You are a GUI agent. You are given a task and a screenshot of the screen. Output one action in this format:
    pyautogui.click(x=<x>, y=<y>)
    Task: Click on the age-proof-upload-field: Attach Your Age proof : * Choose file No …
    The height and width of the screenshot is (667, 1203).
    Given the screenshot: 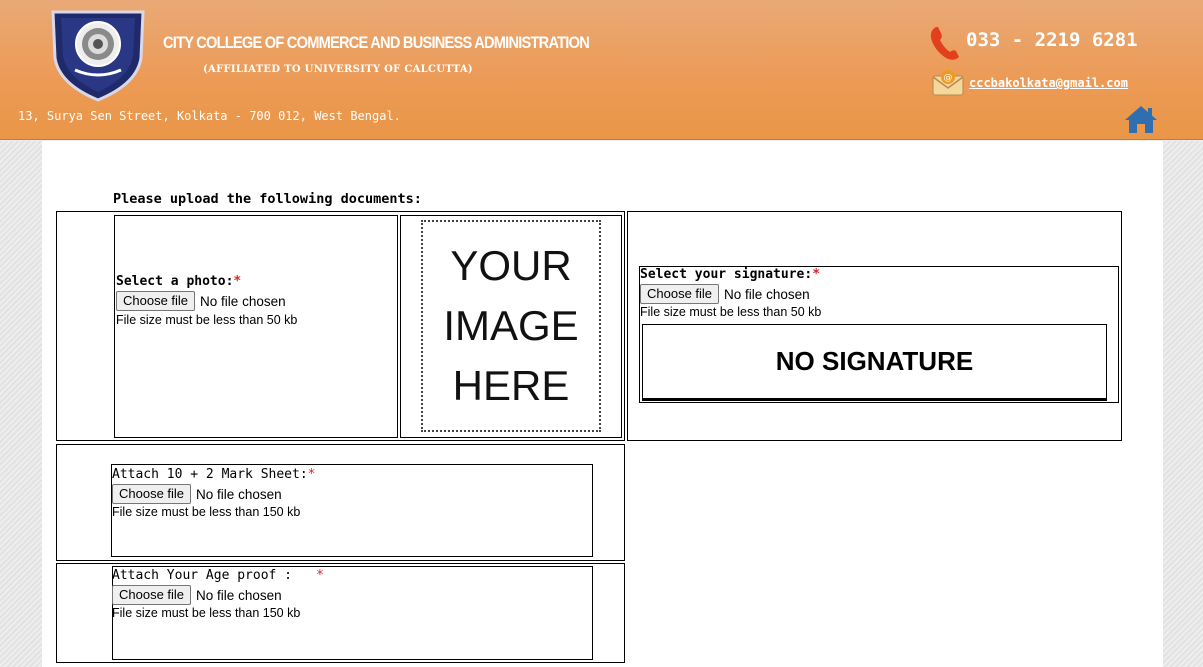 What is the action you would take?
    pyautogui.click(x=218, y=594)
    